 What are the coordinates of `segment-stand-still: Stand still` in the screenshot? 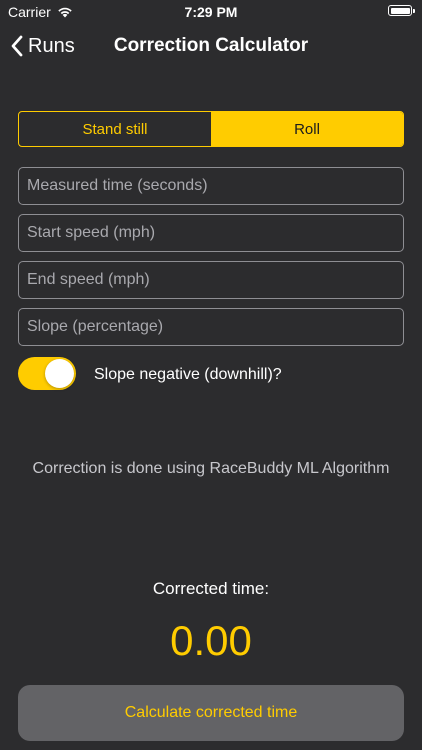 It's located at (115, 129).